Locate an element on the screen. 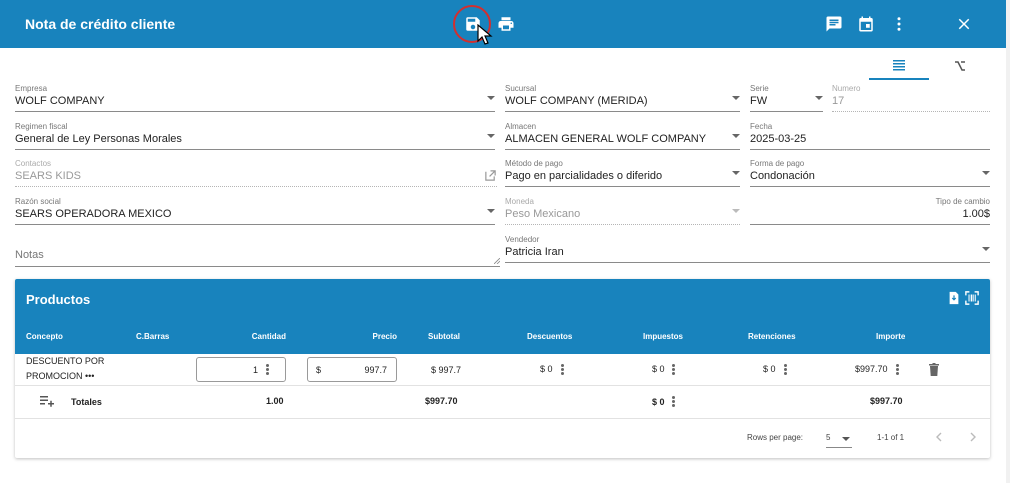 The width and height of the screenshot is (1010, 483). subtotal-value: $ 997.7 is located at coordinates (446, 370).